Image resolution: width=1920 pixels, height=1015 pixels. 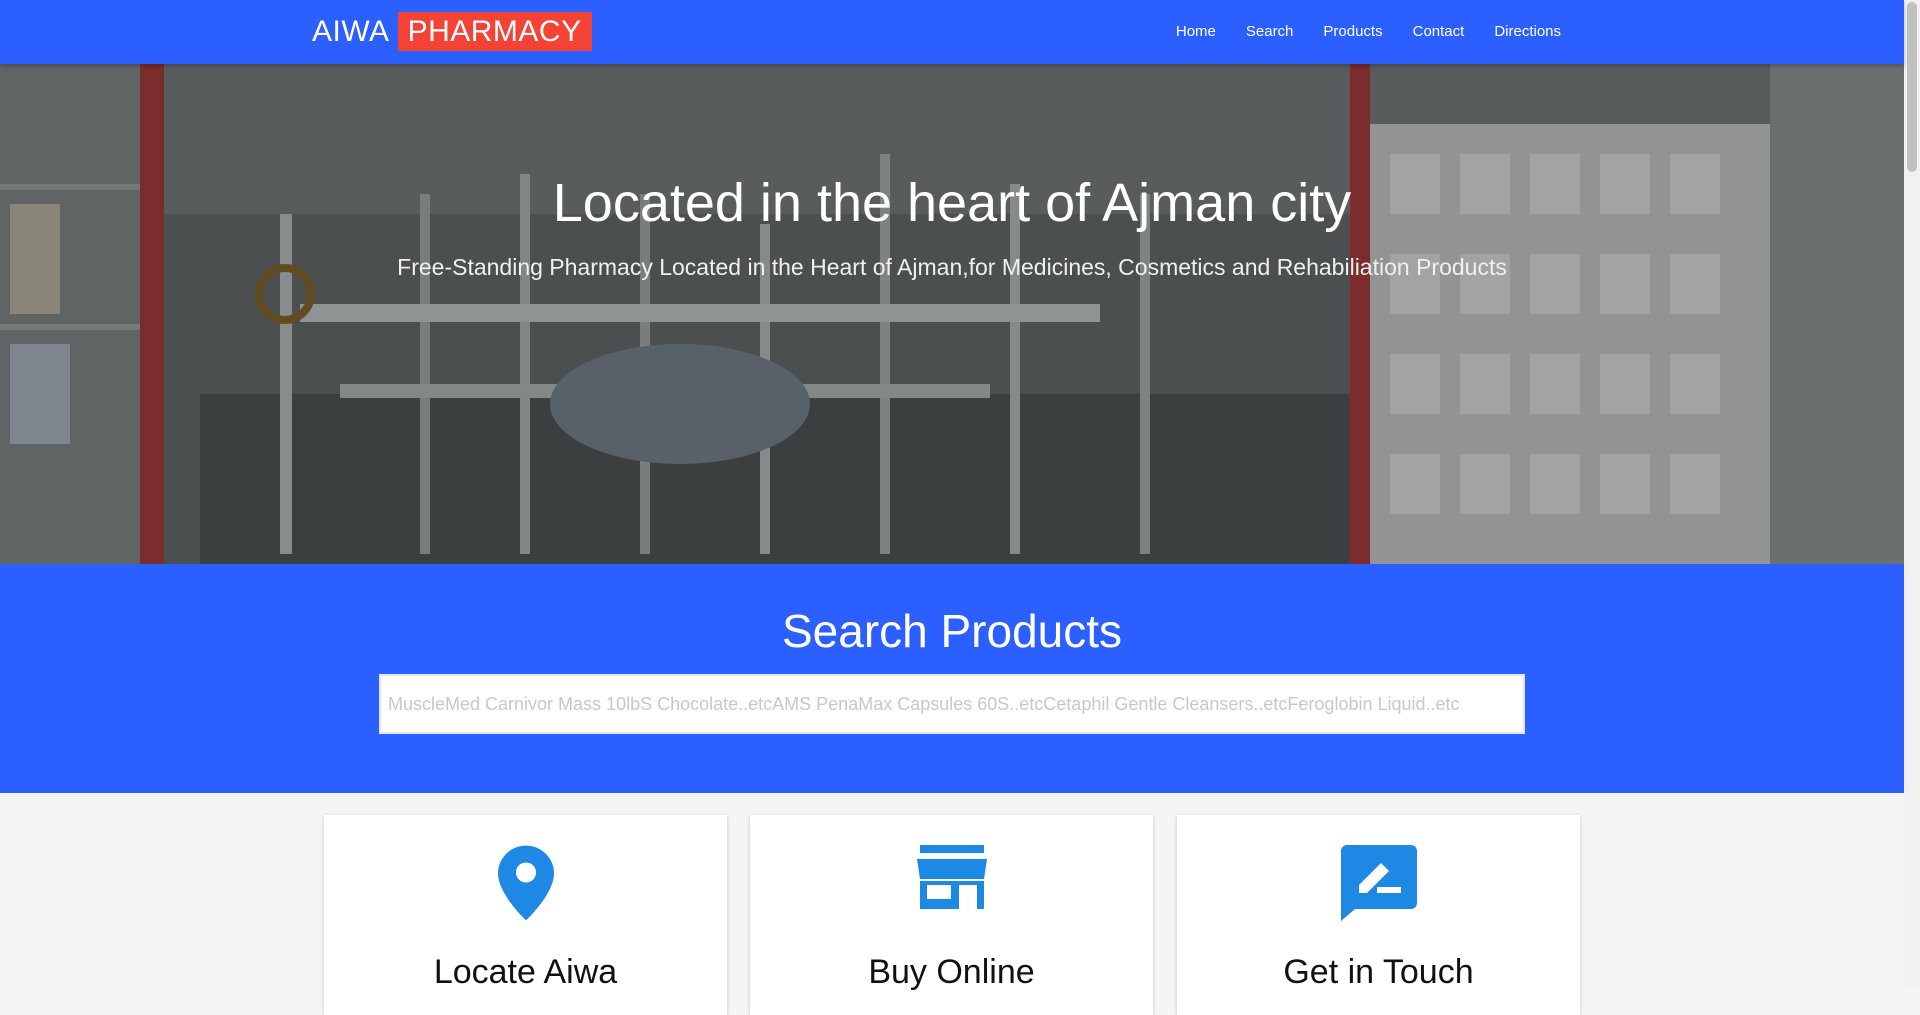 I want to click on card-locate: Locate Aiwa, so click(x=525, y=915).